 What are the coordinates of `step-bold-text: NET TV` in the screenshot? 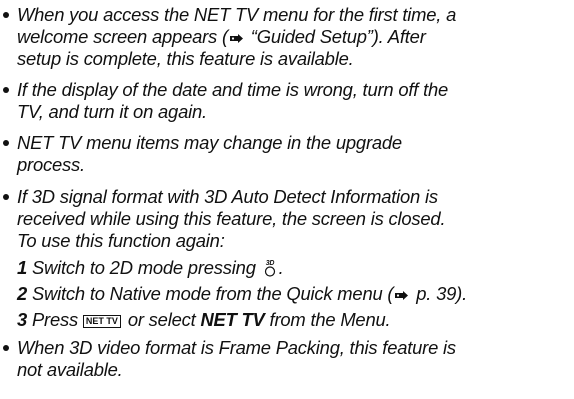 It's located at (232, 319).